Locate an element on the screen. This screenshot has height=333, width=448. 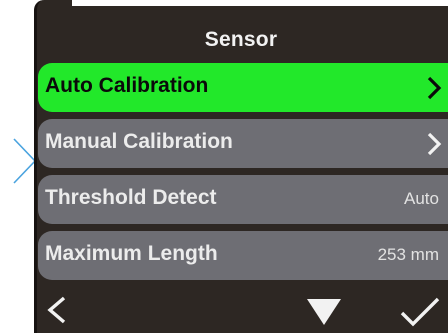
menu-item-auto-calibration: Auto Calibration is located at coordinates (243, 87).